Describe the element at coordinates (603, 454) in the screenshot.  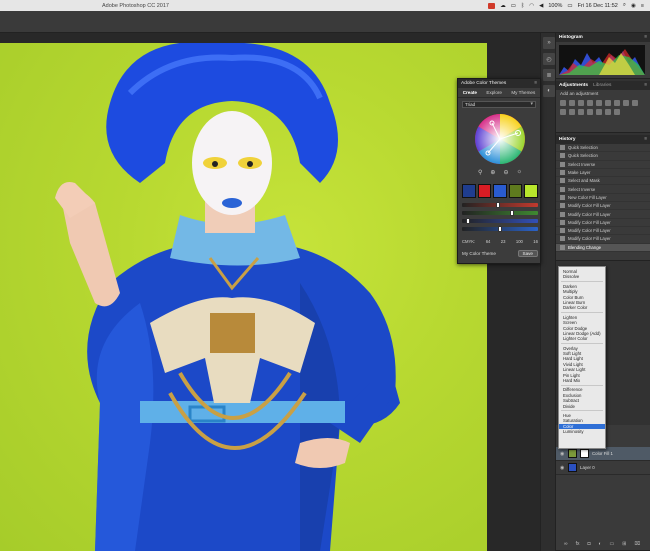
I see `layer-row-color-fill: ◉ Color Fill 1` at that location.